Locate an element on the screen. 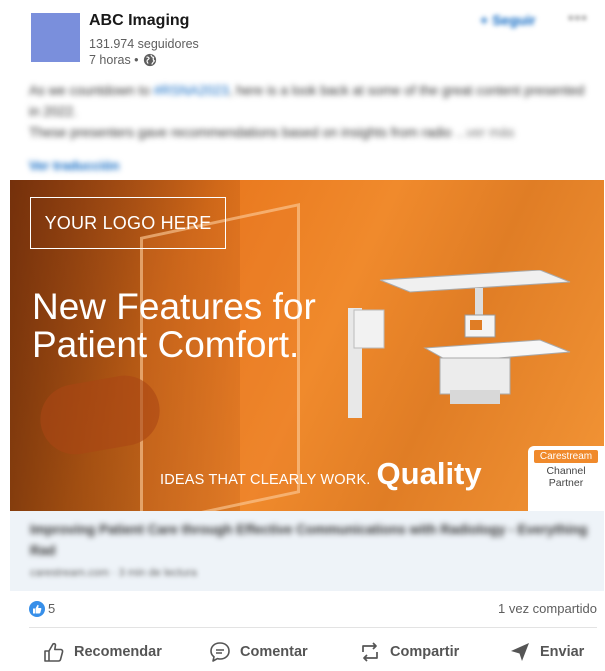 The width and height of the screenshot is (605, 671). hashtag-link: #RSNA2023 is located at coordinates (191, 90).